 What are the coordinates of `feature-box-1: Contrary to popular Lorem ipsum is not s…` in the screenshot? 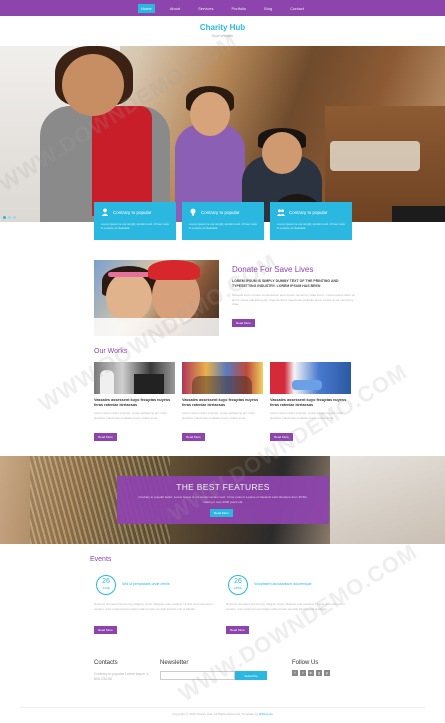 It's located at (135, 221).